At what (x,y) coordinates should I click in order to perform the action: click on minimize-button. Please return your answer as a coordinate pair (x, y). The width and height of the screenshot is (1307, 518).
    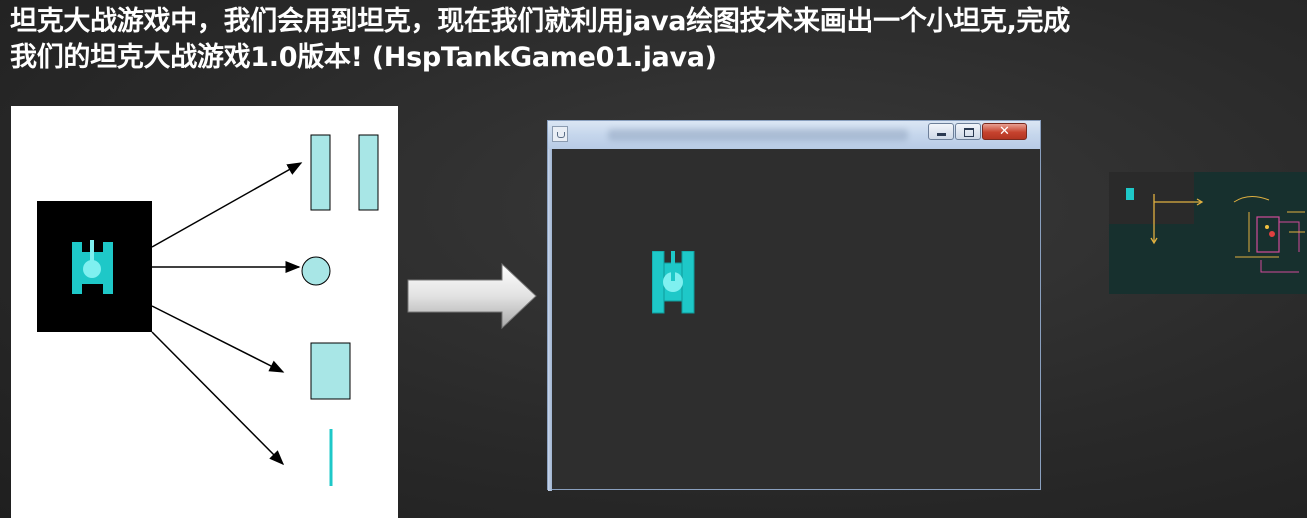
    Looking at the image, I should click on (941, 131).